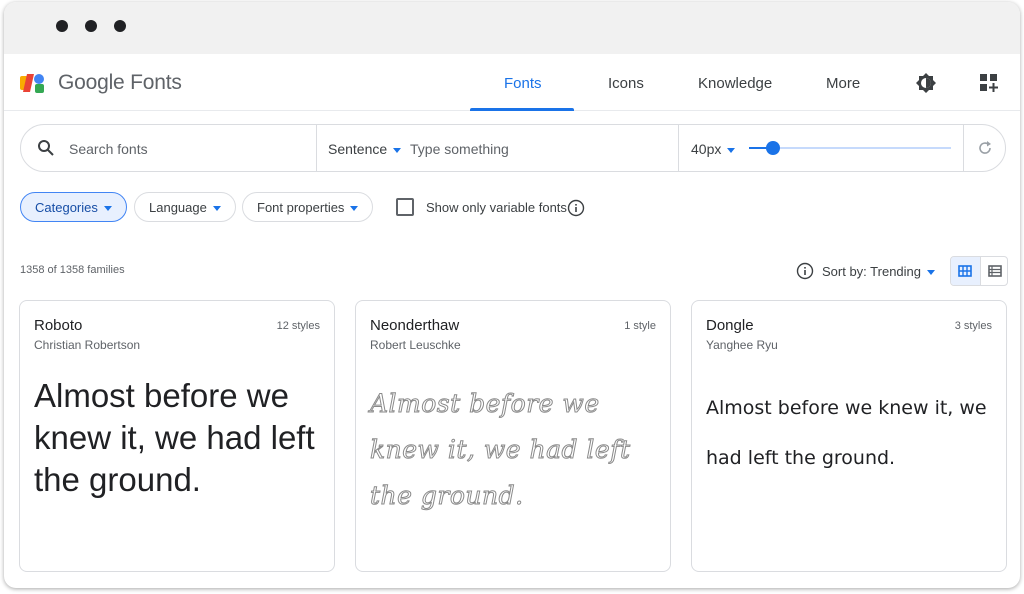 The height and width of the screenshot is (594, 1024). I want to click on brightness-icon, so click(926, 83).